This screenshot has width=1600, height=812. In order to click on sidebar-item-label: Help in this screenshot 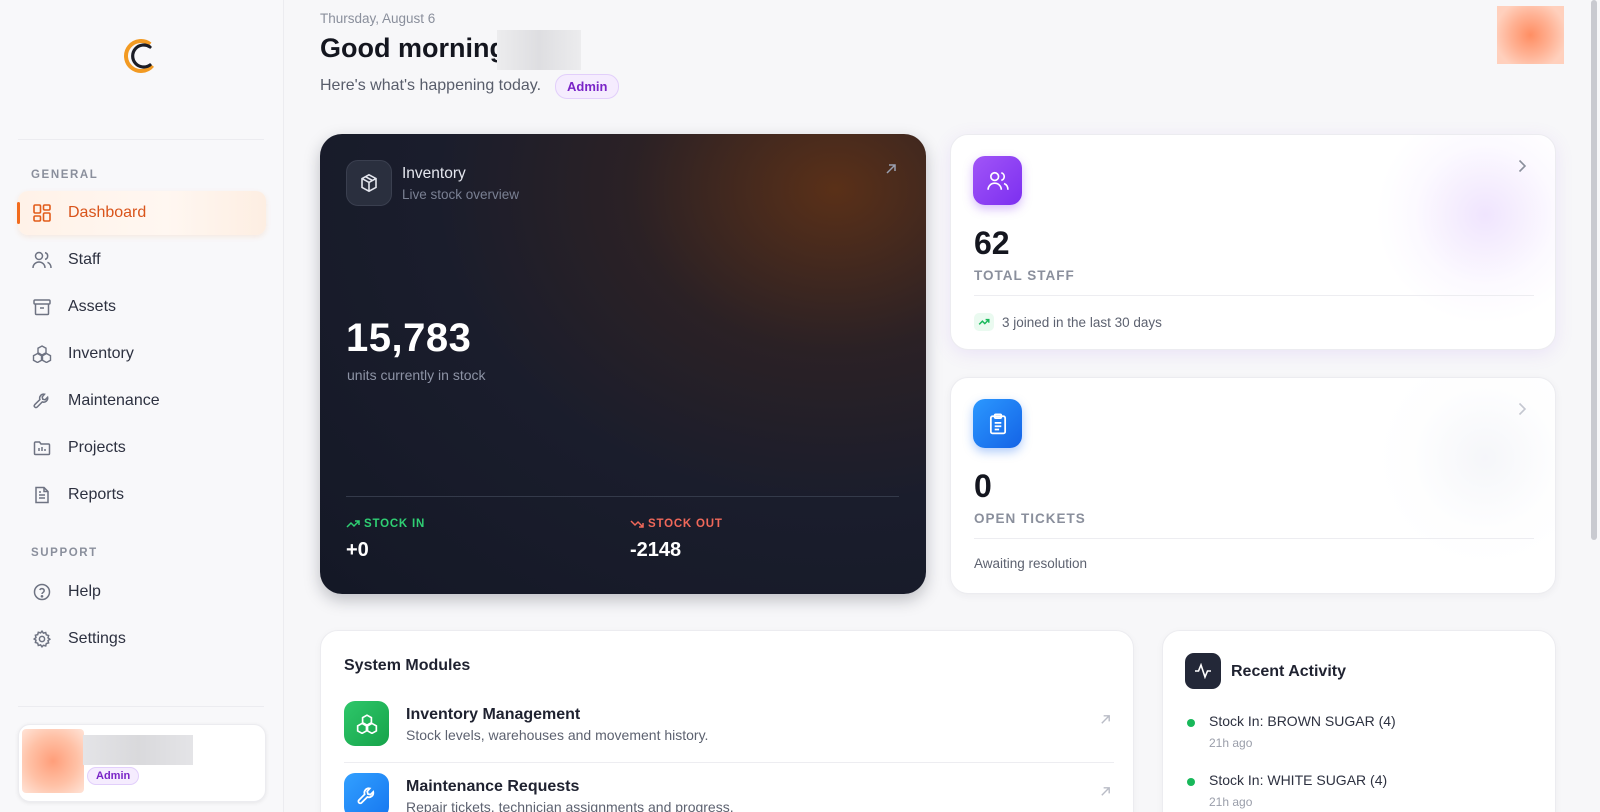, I will do `click(84, 591)`.